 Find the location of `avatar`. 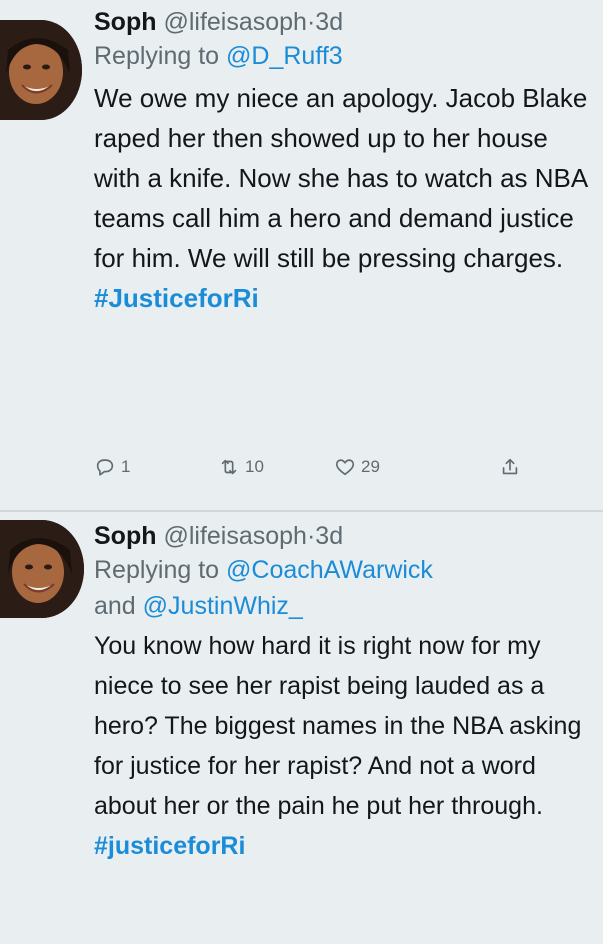

avatar is located at coordinates (42, 569).